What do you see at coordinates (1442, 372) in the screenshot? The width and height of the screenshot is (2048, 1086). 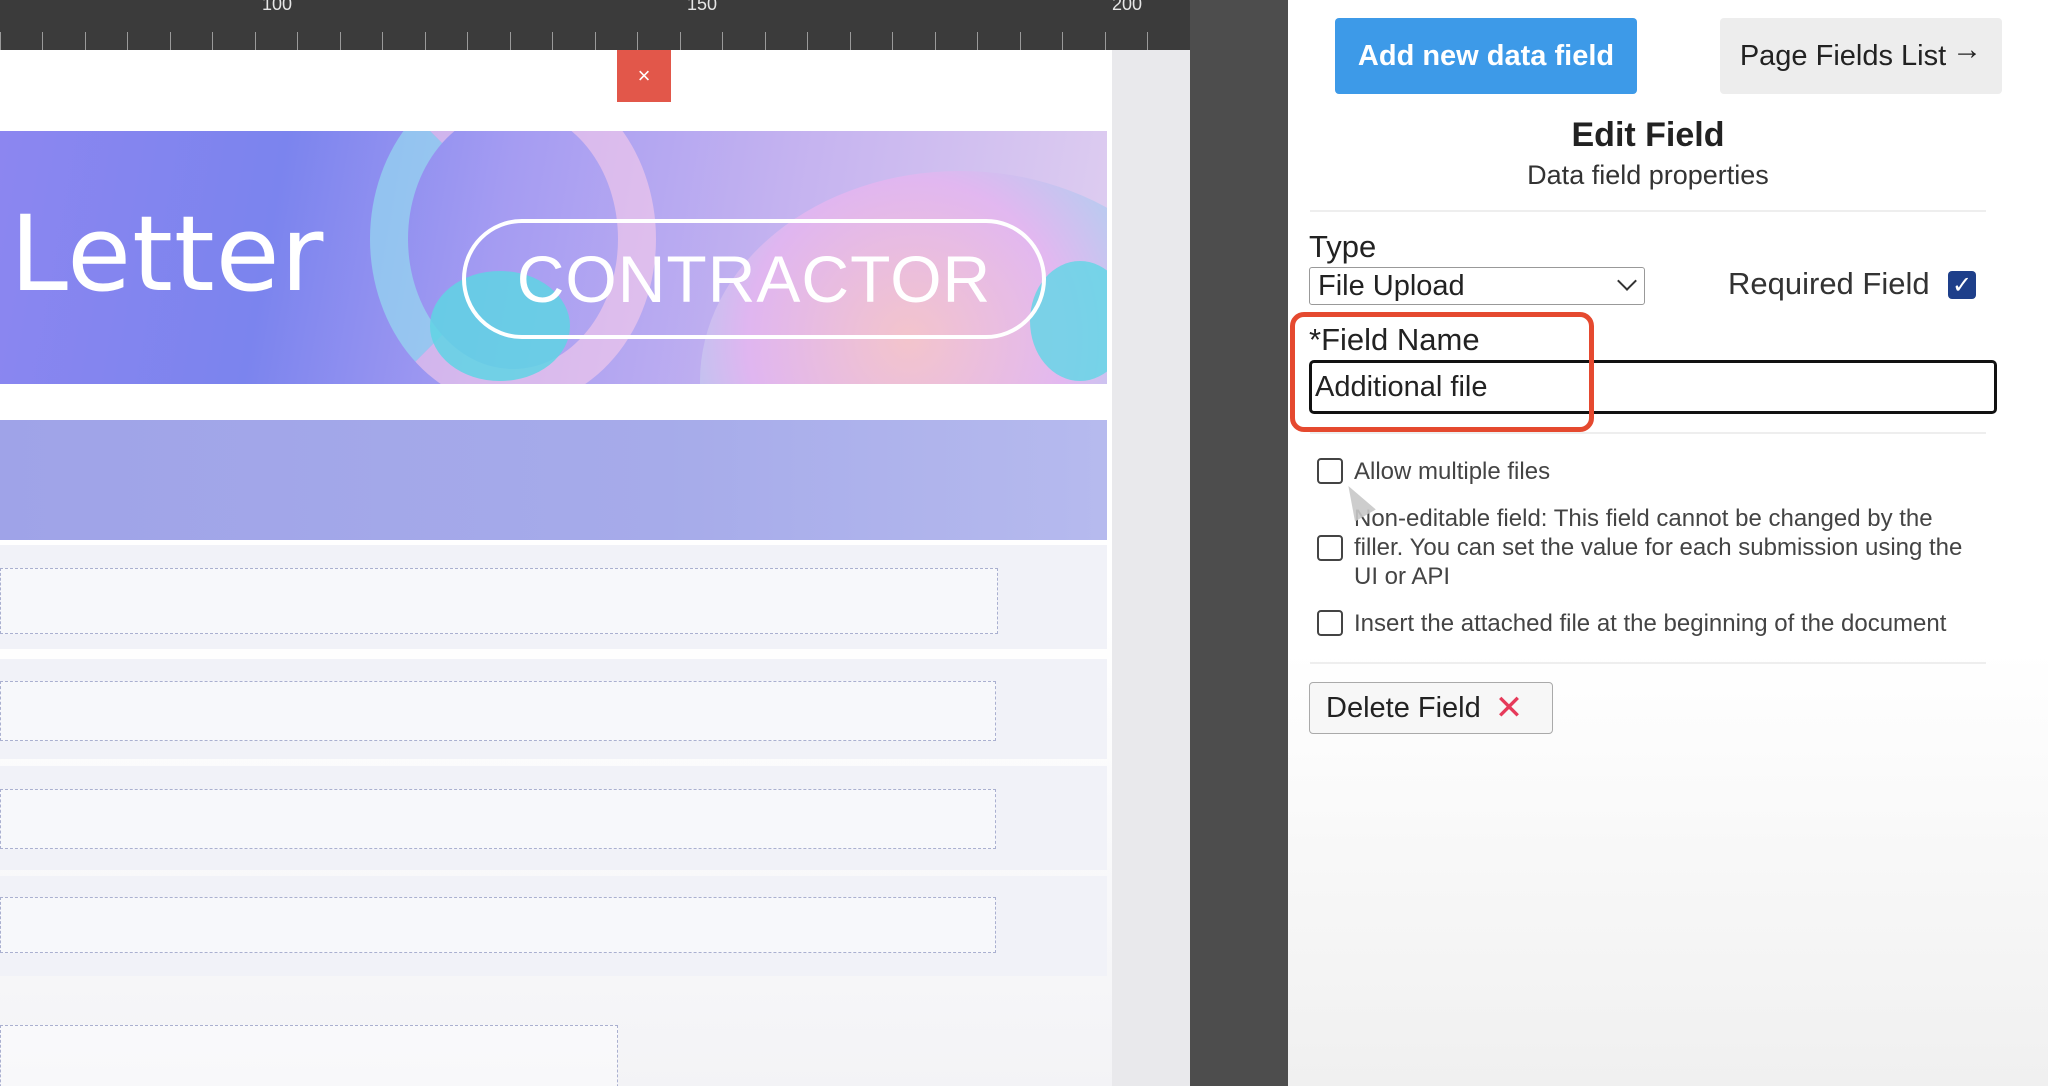 I see `highlight-annotation` at bounding box center [1442, 372].